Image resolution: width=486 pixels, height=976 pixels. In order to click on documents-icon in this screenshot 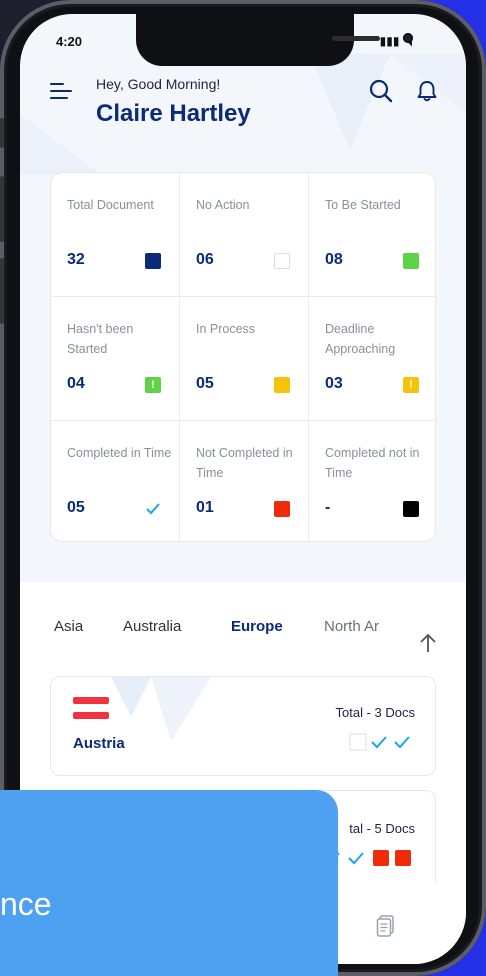, I will do `click(386, 926)`.